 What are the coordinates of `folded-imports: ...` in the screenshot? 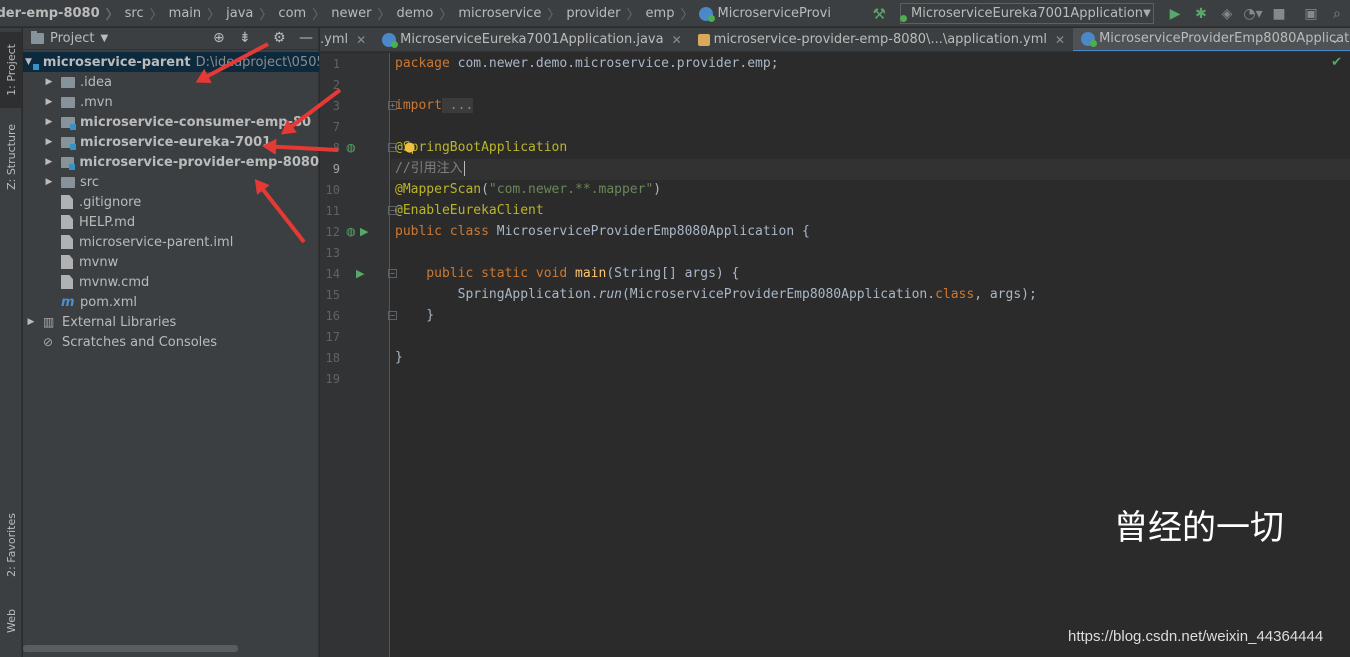 It's located at (457, 105).